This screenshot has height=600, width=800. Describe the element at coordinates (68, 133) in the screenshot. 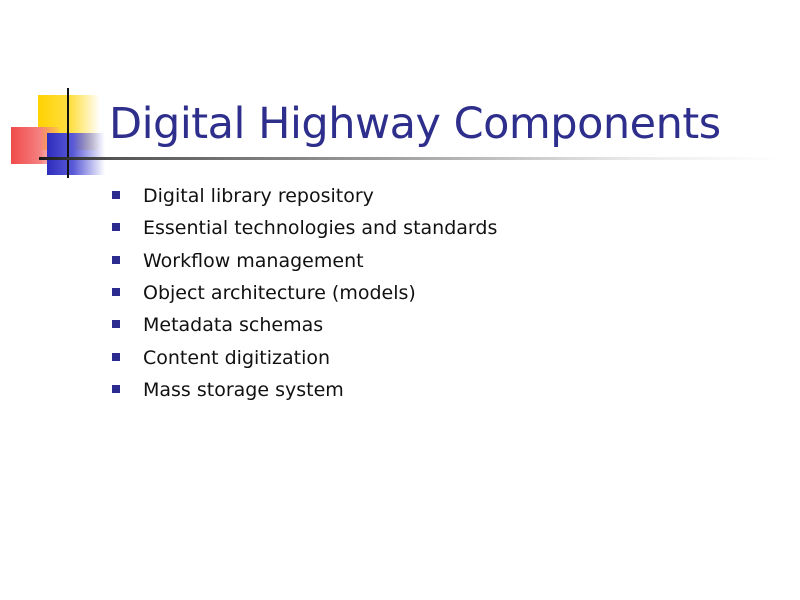

I see `vertical-rule` at that location.